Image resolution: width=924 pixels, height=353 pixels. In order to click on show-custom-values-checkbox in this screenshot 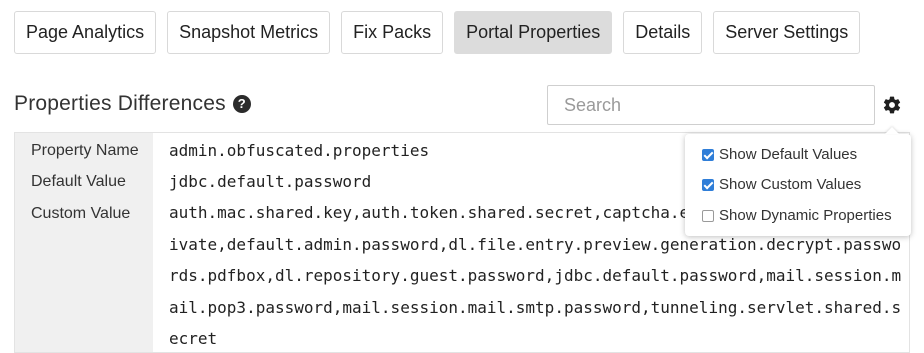, I will do `click(708, 184)`.